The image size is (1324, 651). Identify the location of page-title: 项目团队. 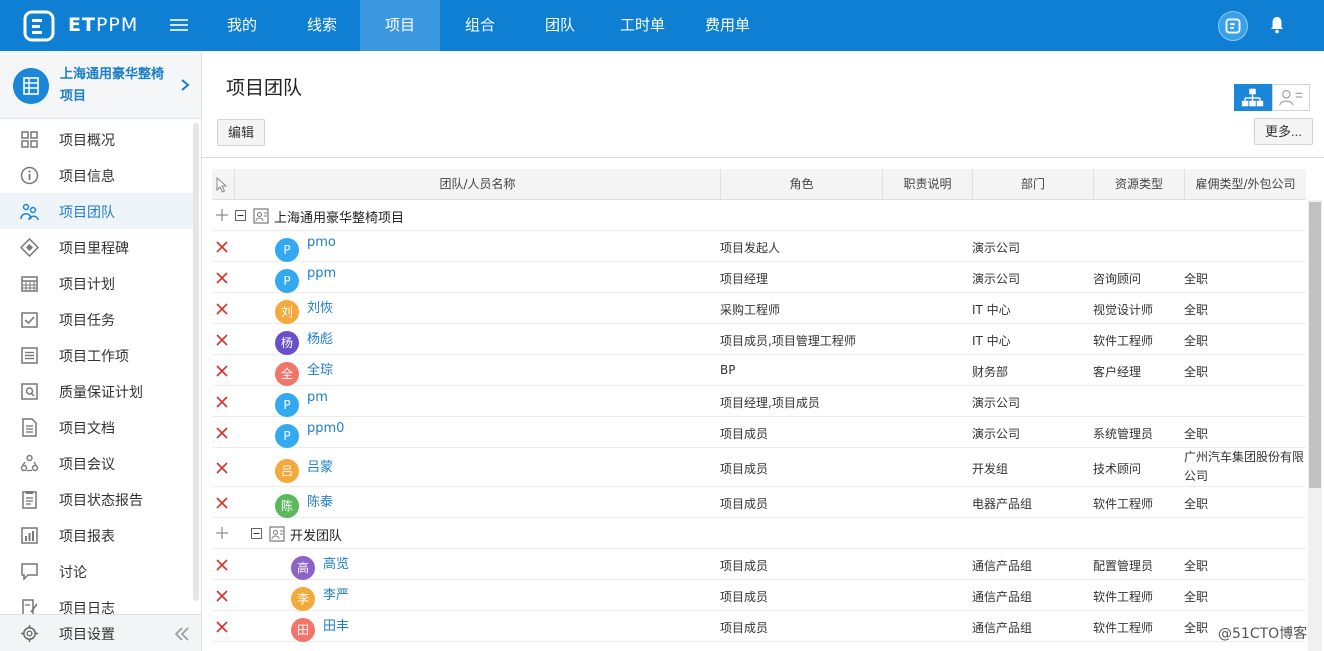
(264, 88).